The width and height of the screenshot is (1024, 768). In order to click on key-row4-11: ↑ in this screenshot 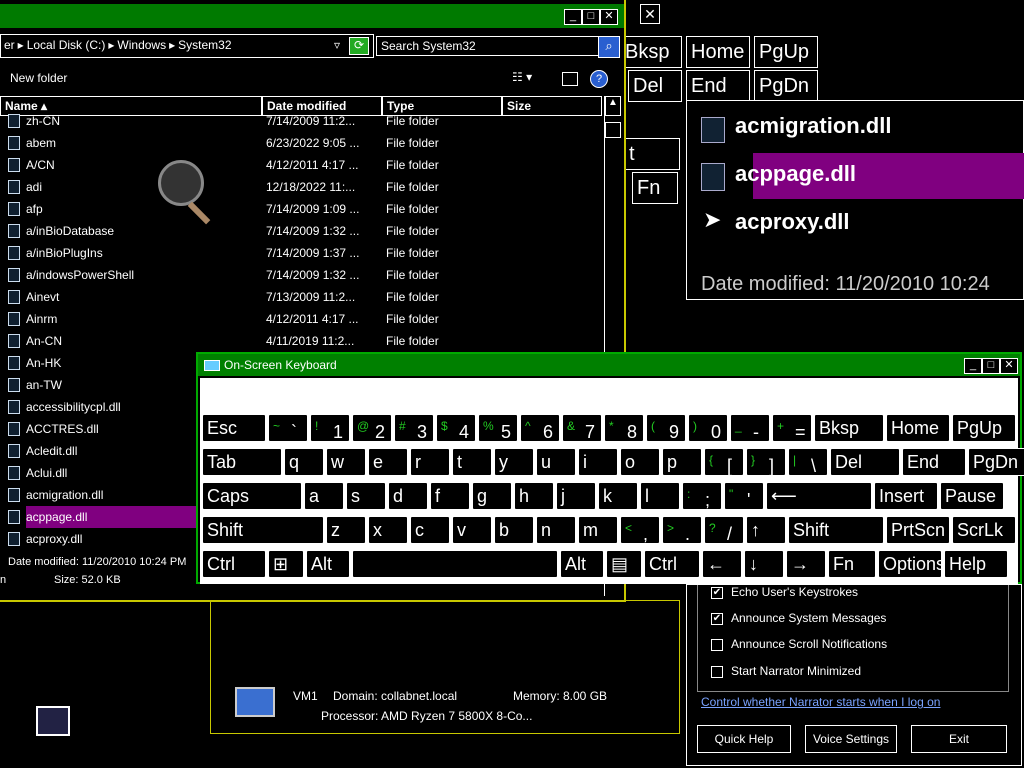, I will do `click(766, 530)`.